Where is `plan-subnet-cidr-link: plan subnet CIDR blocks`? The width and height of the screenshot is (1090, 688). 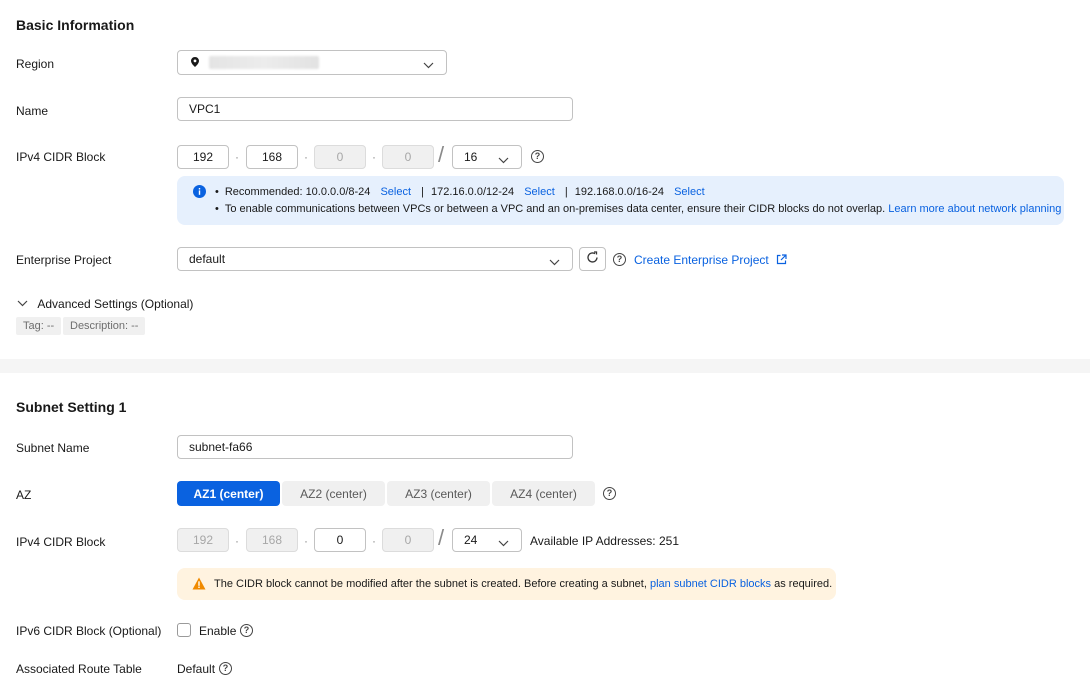 plan-subnet-cidr-link: plan subnet CIDR blocks is located at coordinates (710, 584).